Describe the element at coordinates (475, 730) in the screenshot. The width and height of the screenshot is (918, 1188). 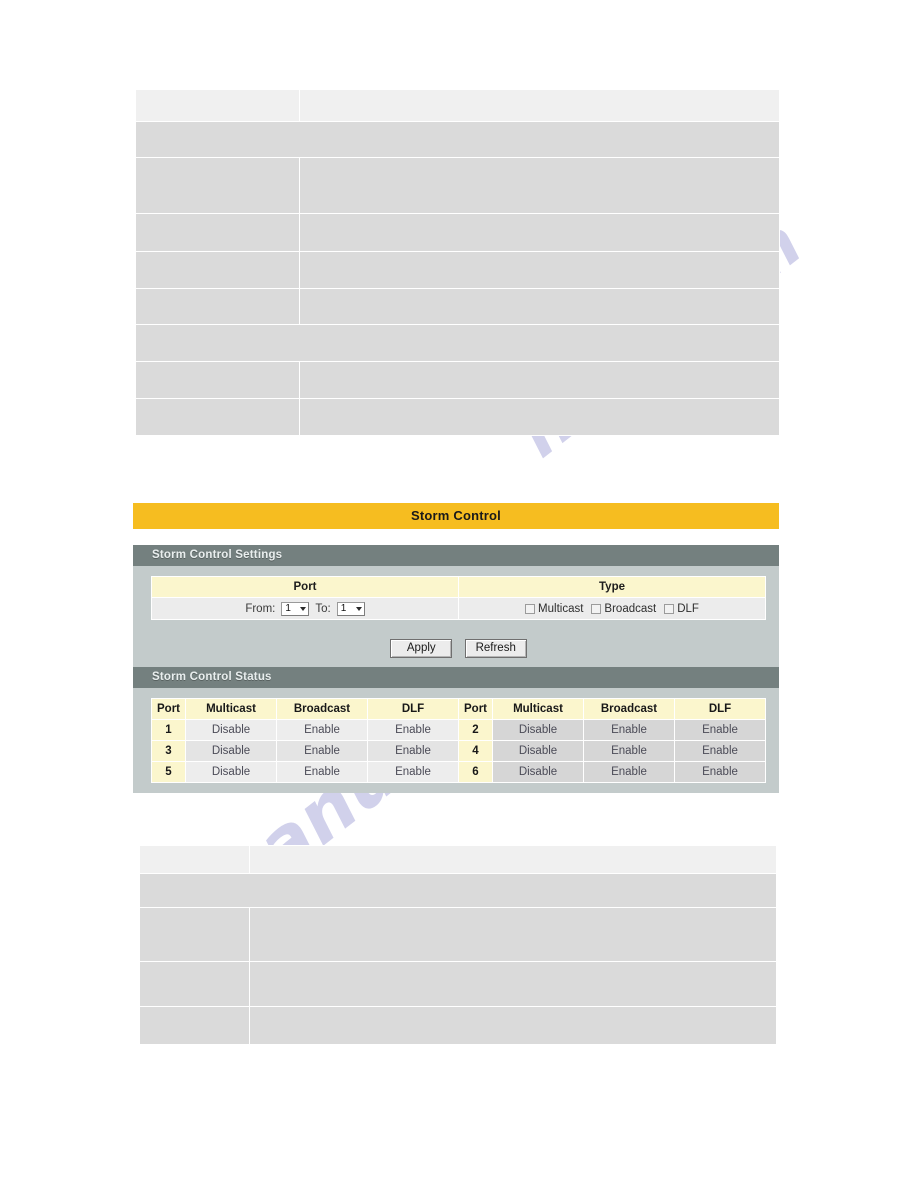
I see `status-port-number: 2` at that location.